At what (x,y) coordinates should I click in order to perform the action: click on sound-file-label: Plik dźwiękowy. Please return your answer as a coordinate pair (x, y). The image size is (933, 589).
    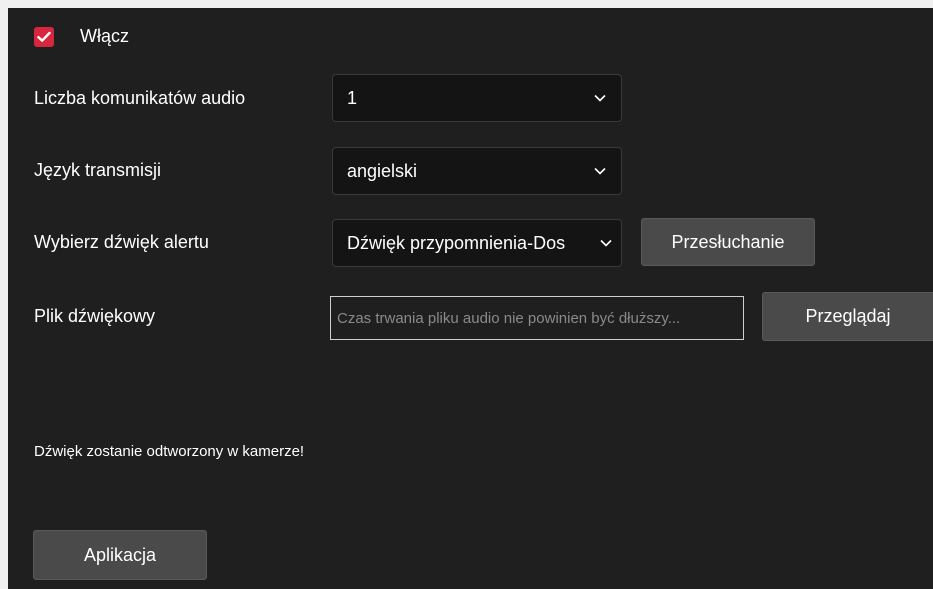
    Looking at the image, I should click on (95, 316).